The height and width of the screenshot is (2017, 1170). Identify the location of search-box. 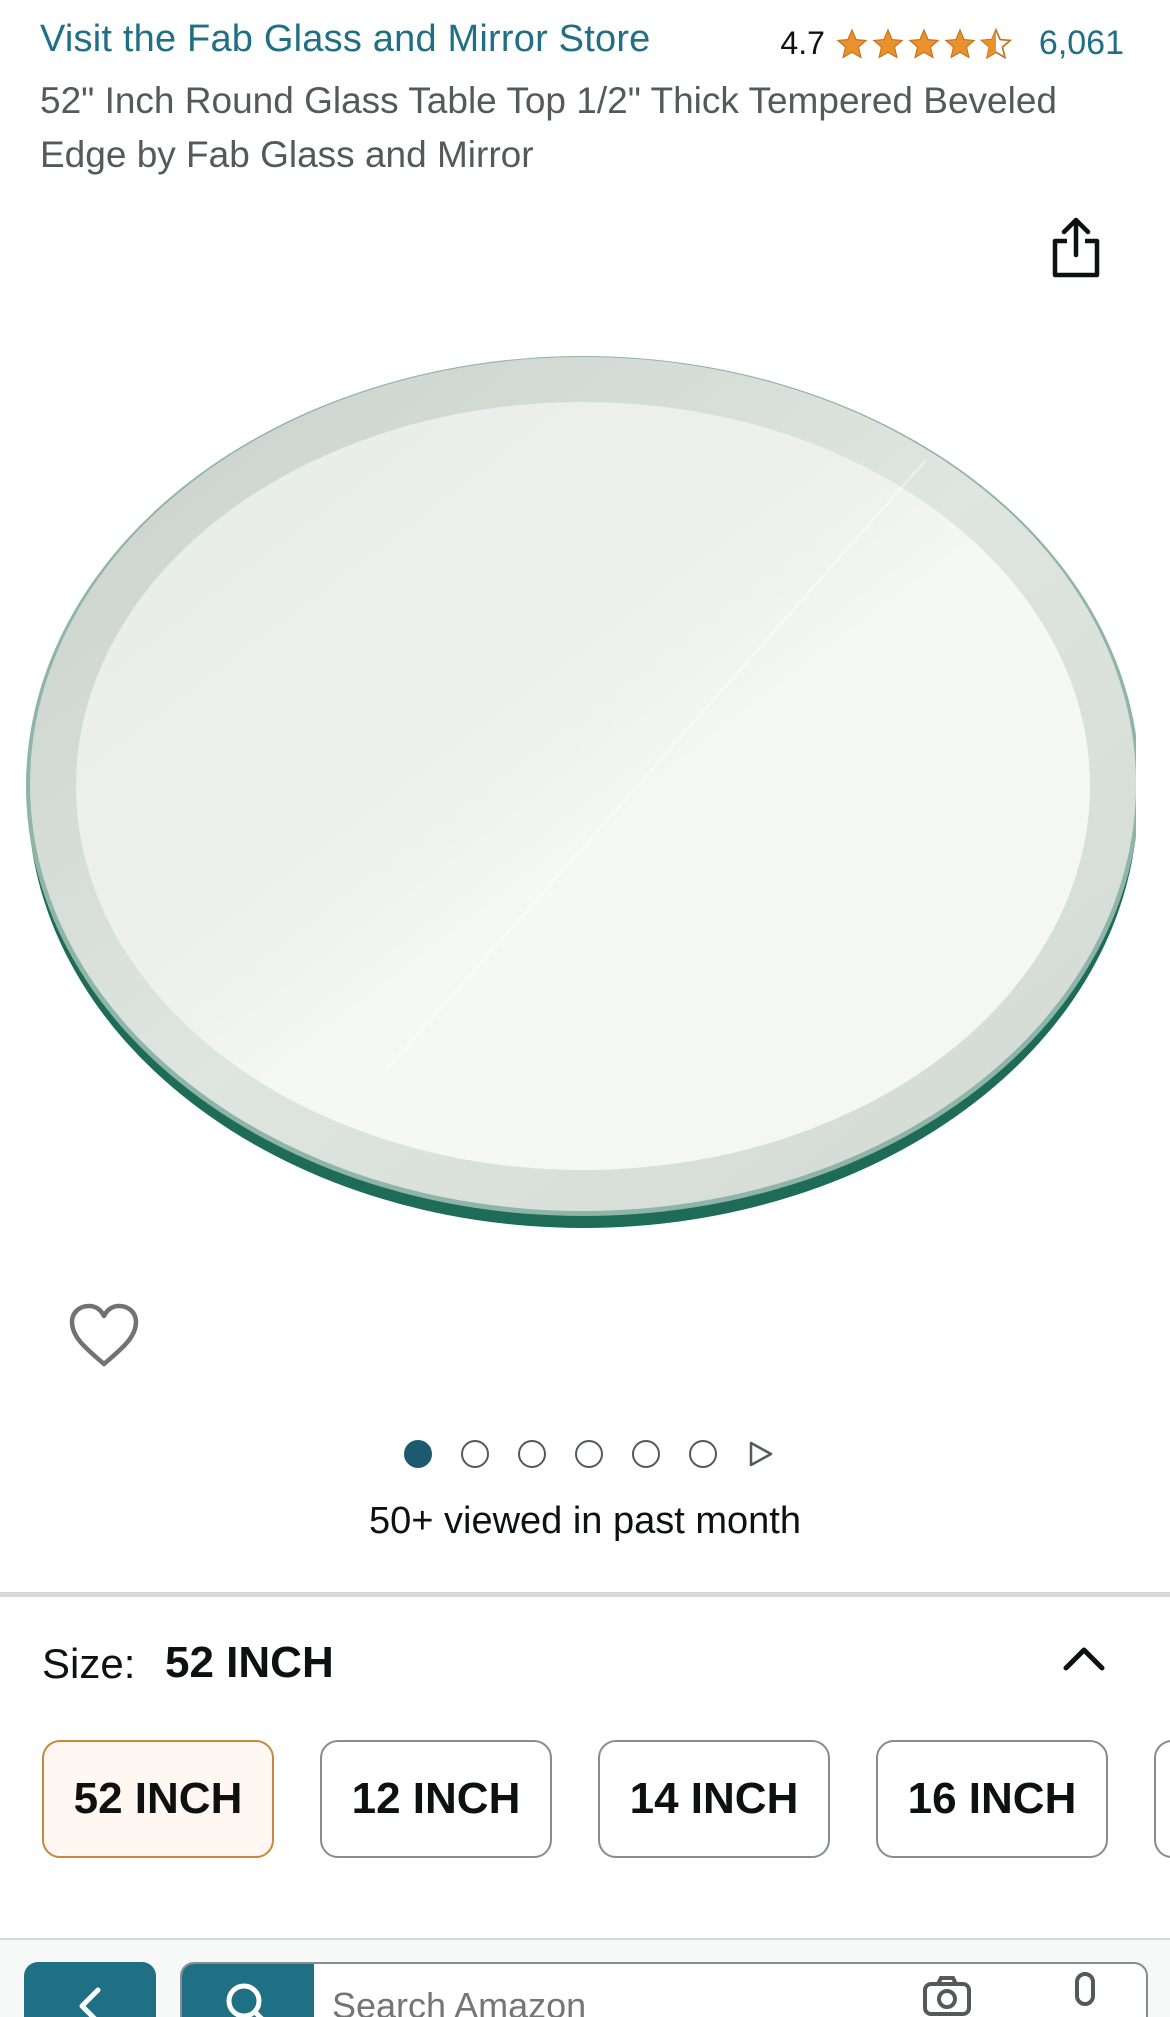
(664, 1989).